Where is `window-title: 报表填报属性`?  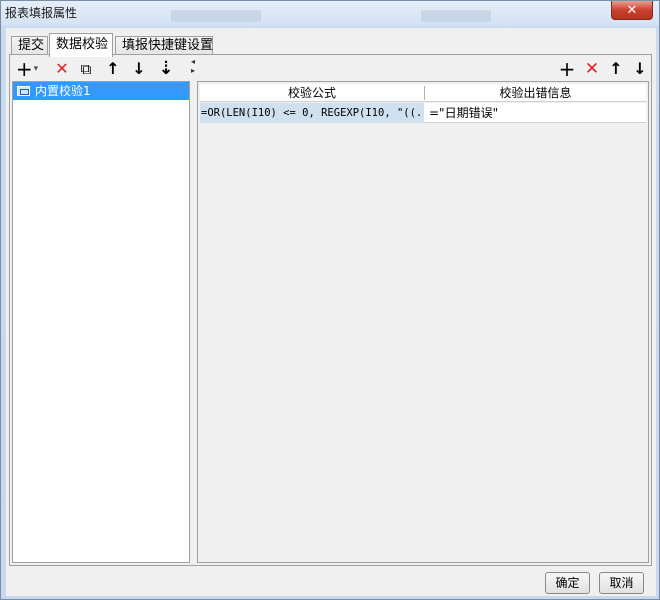
window-title: 报表填报属性 is located at coordinates (41, 13).